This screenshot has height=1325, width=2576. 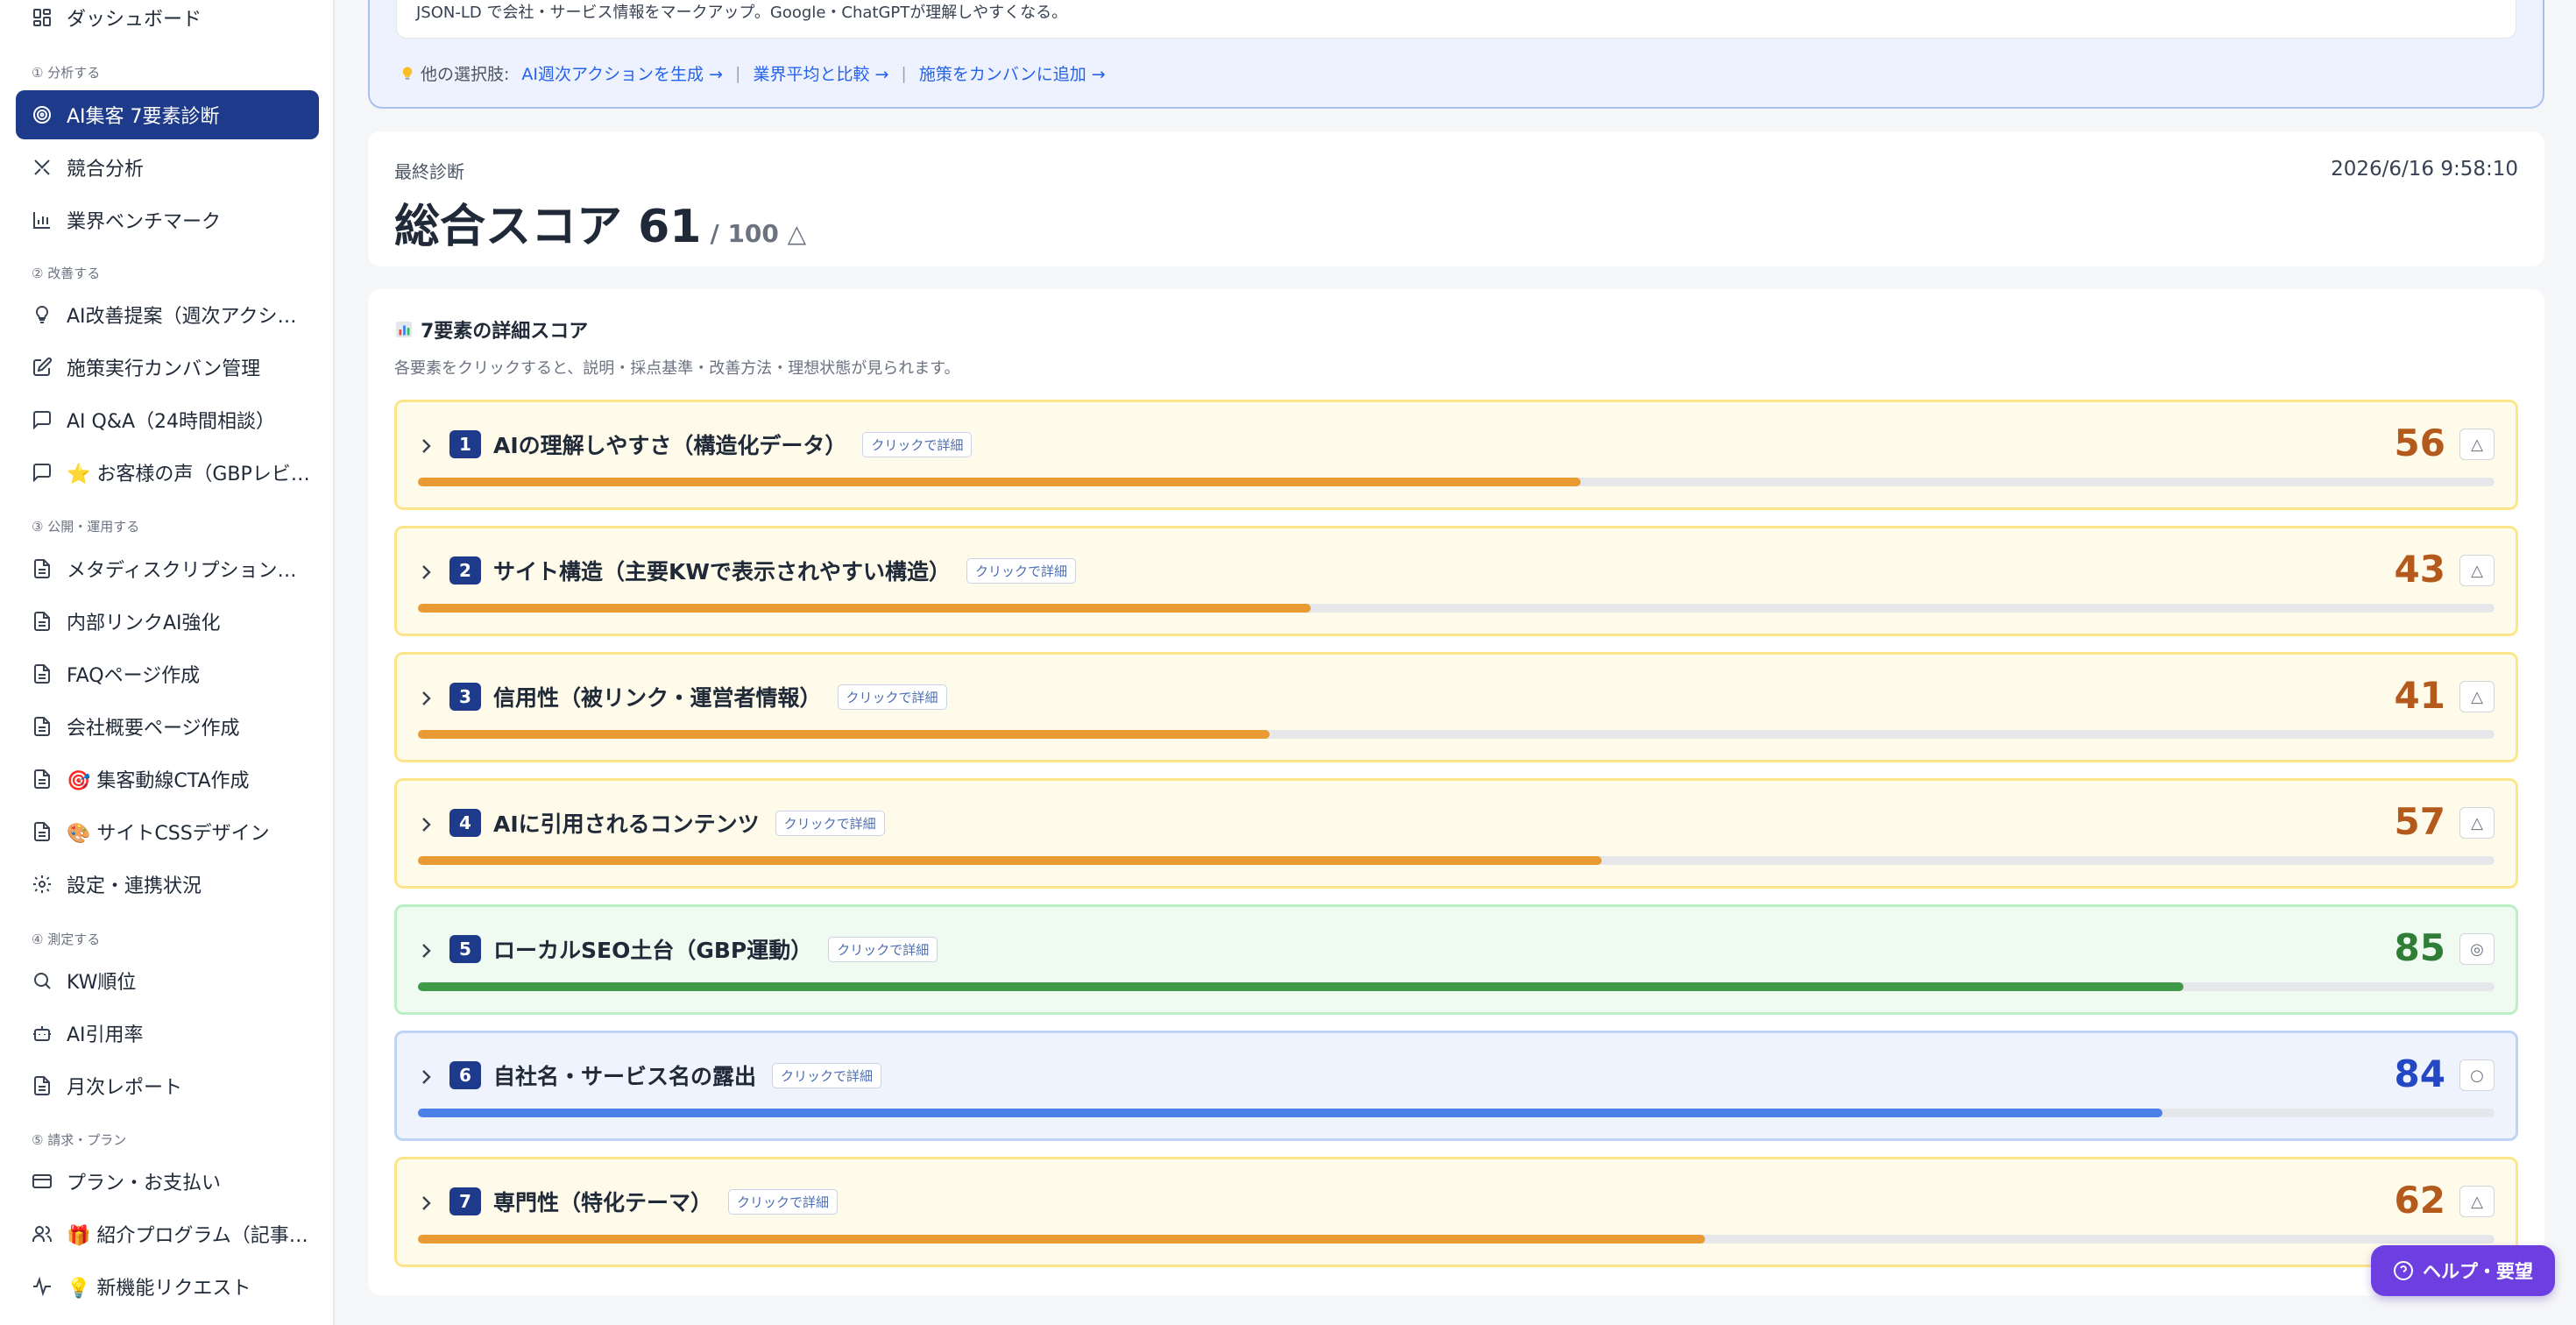 I want to click on sidebar-item-css: 🎨 サイトCSSデザイン, so click(x=167, y=831).